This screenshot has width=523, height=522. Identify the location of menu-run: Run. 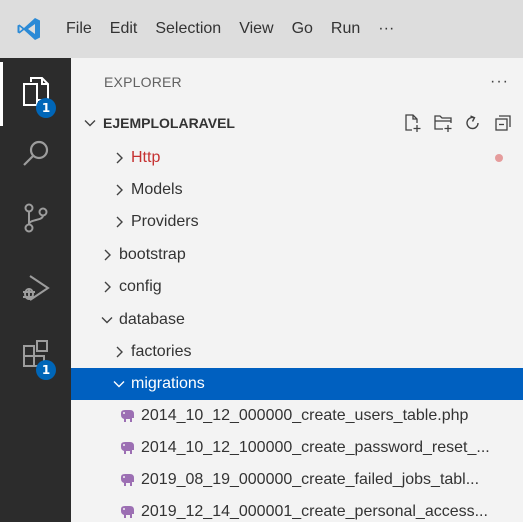
(345, 29).